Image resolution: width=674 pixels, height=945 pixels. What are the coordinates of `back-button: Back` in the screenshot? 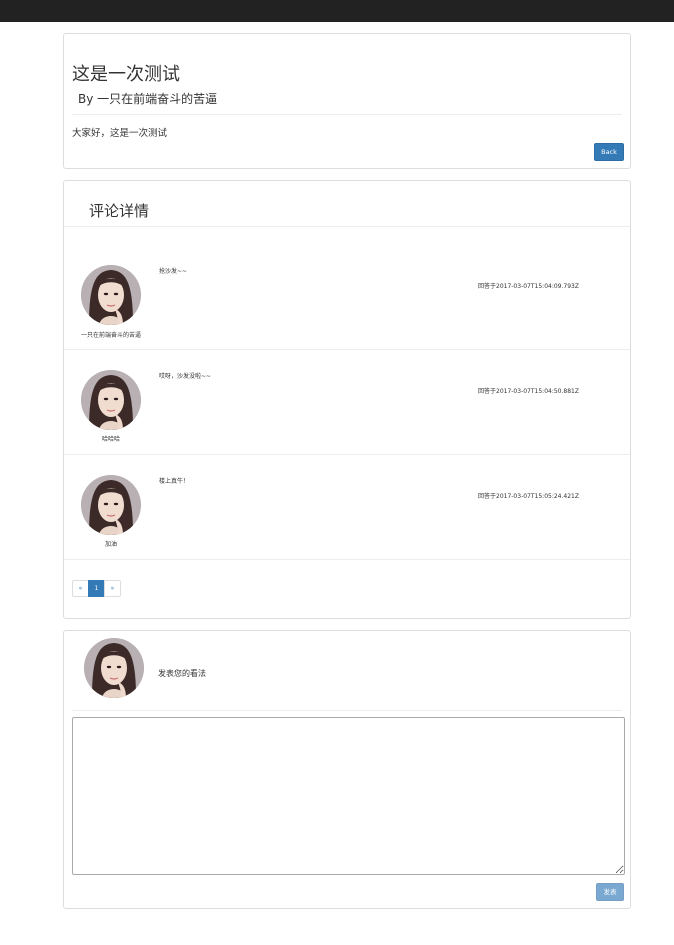 It's located at (609, 152).